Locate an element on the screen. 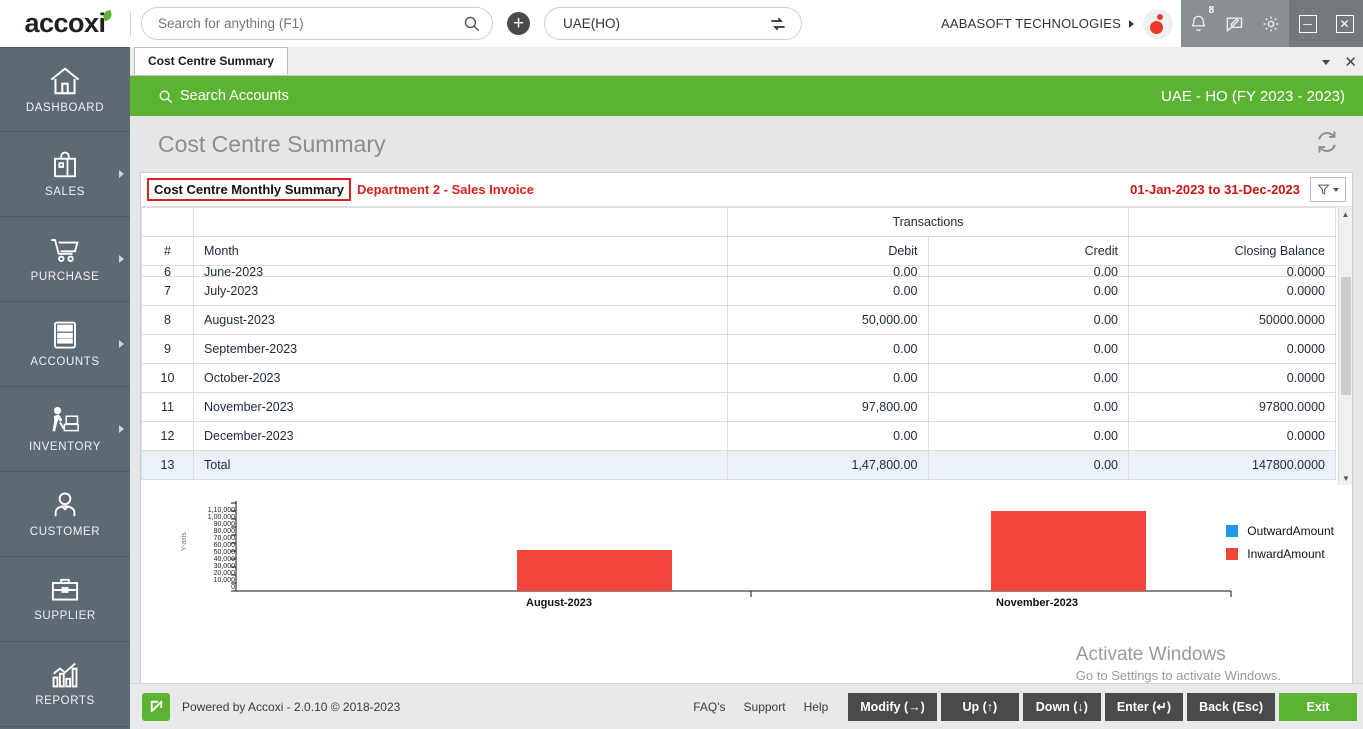 This screenshot has height=729, width=1363. table-row: 12 December-2023 0.00 0.00 0.0000 is located at coordinates (738, 436).